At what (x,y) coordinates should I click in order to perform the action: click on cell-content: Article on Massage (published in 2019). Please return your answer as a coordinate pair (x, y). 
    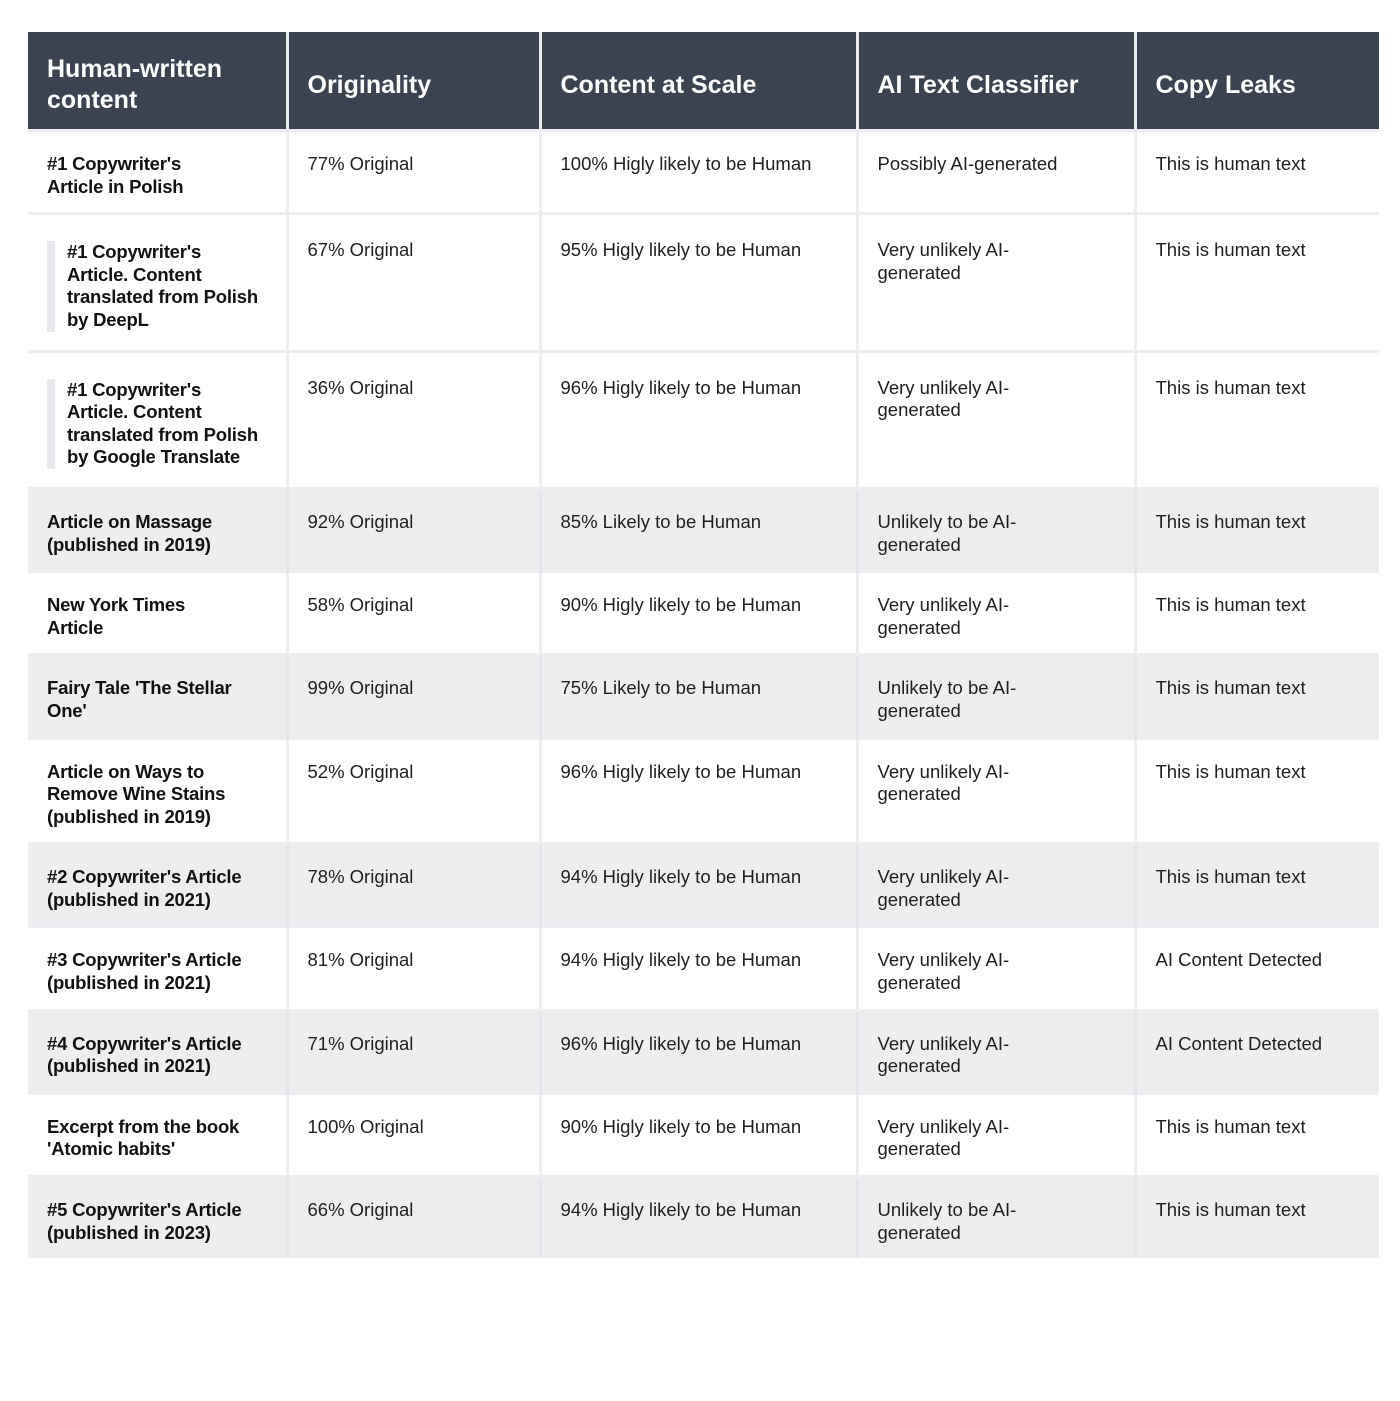
    Looking at the image, I should click on (157, 529).